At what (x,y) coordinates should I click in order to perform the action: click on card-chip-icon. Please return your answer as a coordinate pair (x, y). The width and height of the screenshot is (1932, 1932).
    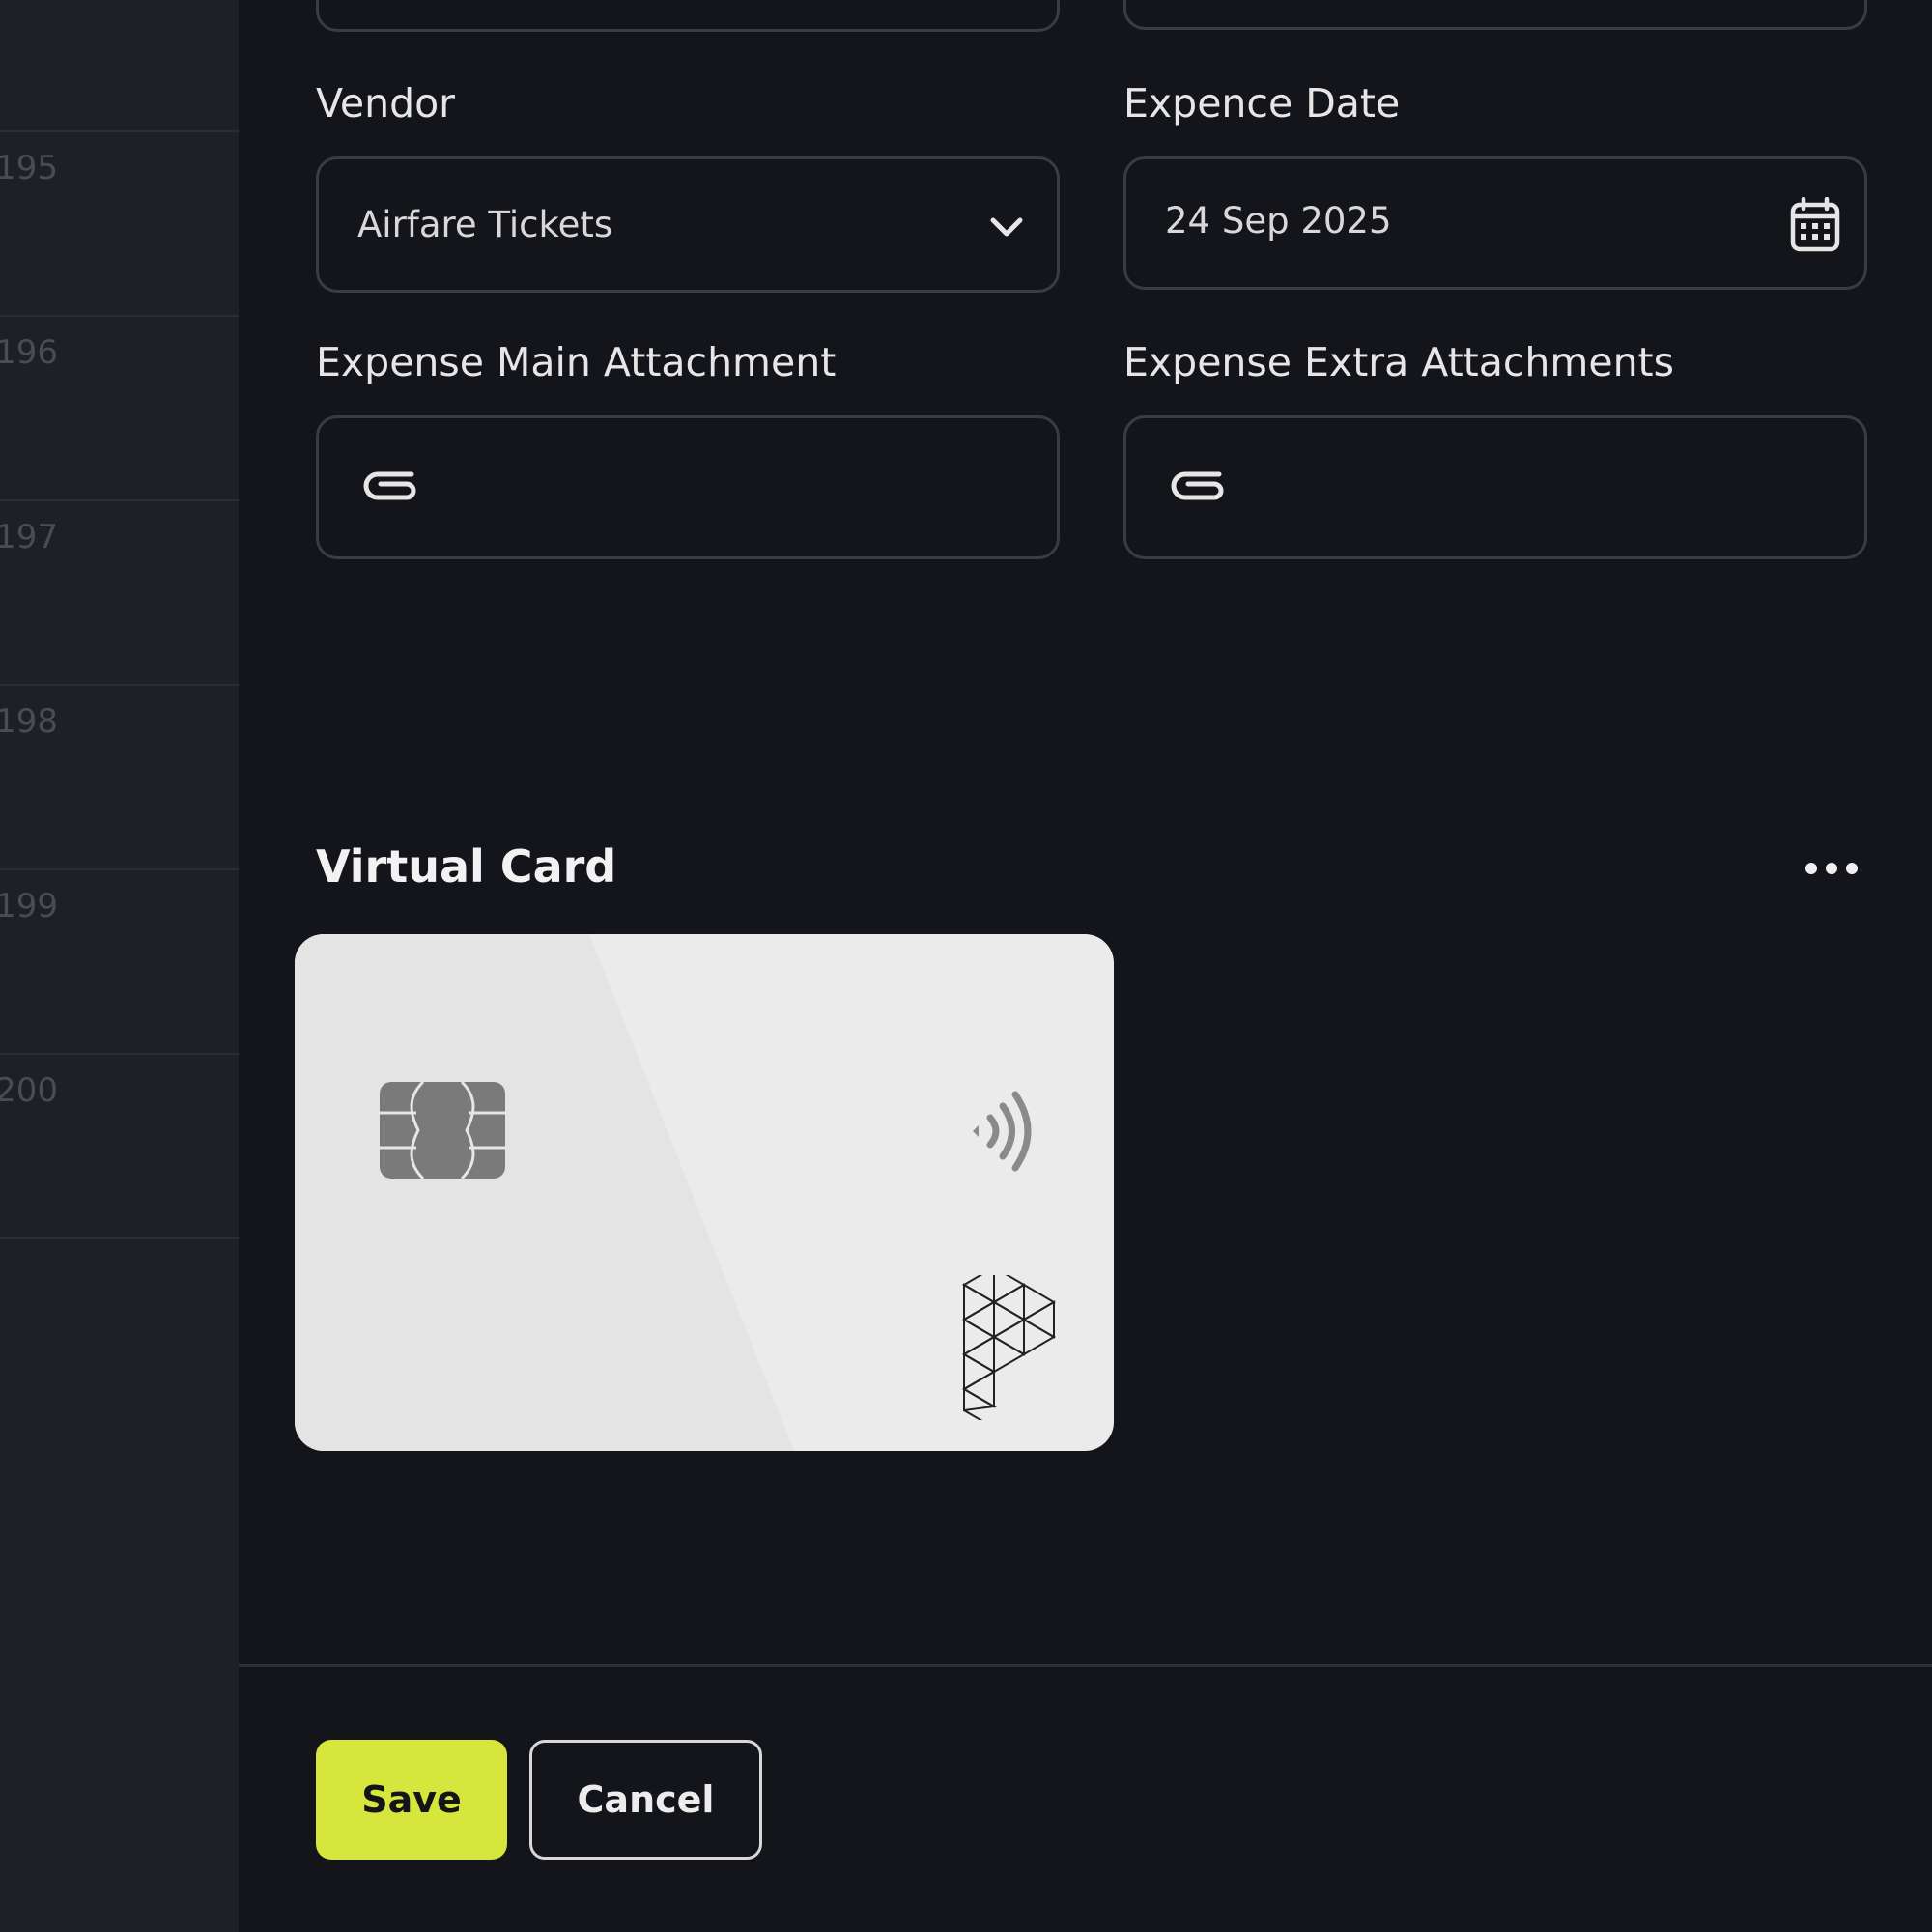
    Looking at the image, I should click on (442, 1130).